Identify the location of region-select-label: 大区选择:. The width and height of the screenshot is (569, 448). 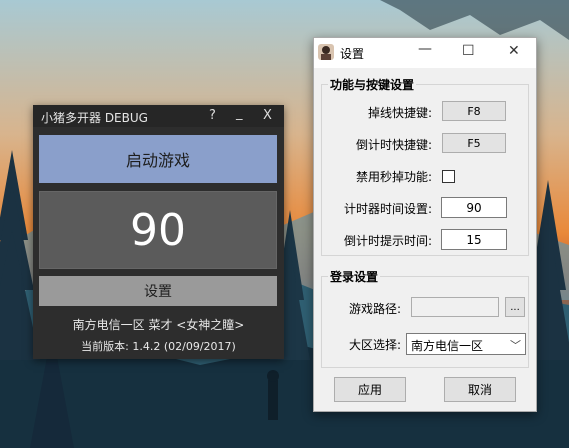
(374, 345).